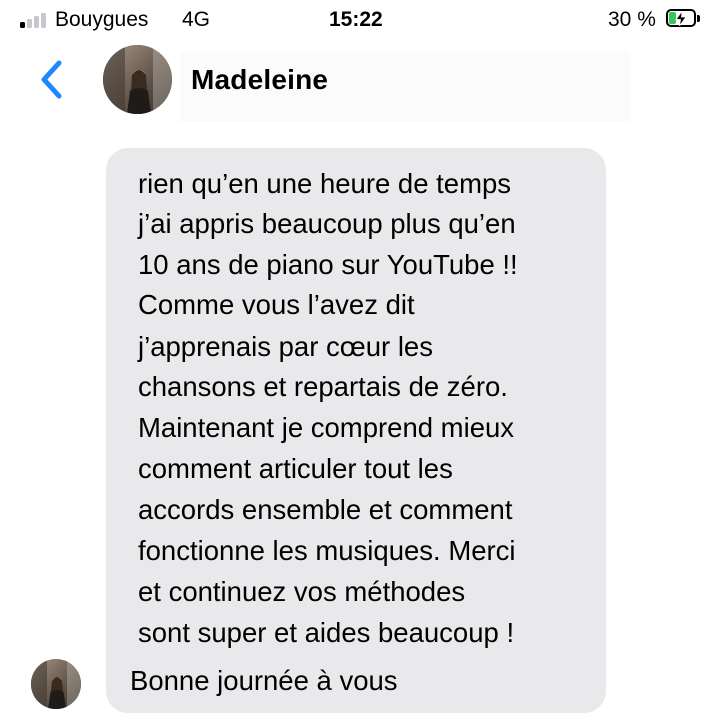 The height and width of the screenshot is (720, 715). Describe the element at coordinates (196, 19) in the screenshot. I see `network-type: 4G` at that location.